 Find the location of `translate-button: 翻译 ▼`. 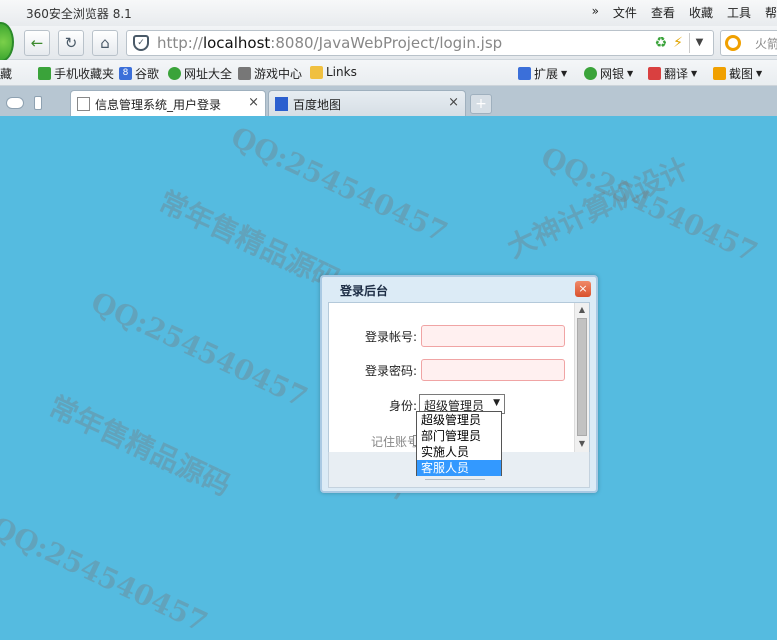

translate-button: 翻译 ▼ is located at coordinates (672, 73).